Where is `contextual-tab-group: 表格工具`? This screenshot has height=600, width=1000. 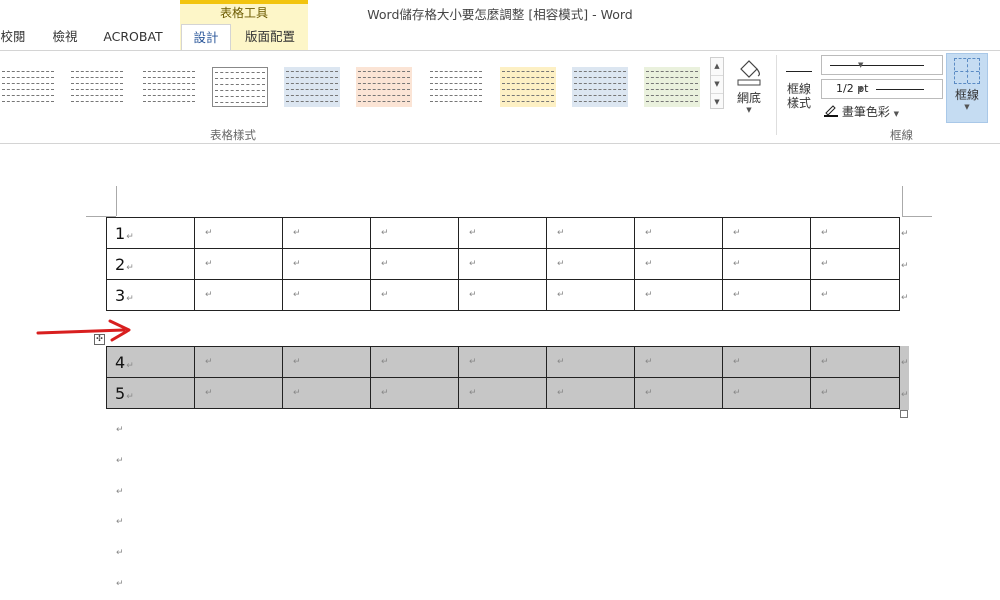 contextual-tab-group: 表格工具 is located at coordinates (244, 12).